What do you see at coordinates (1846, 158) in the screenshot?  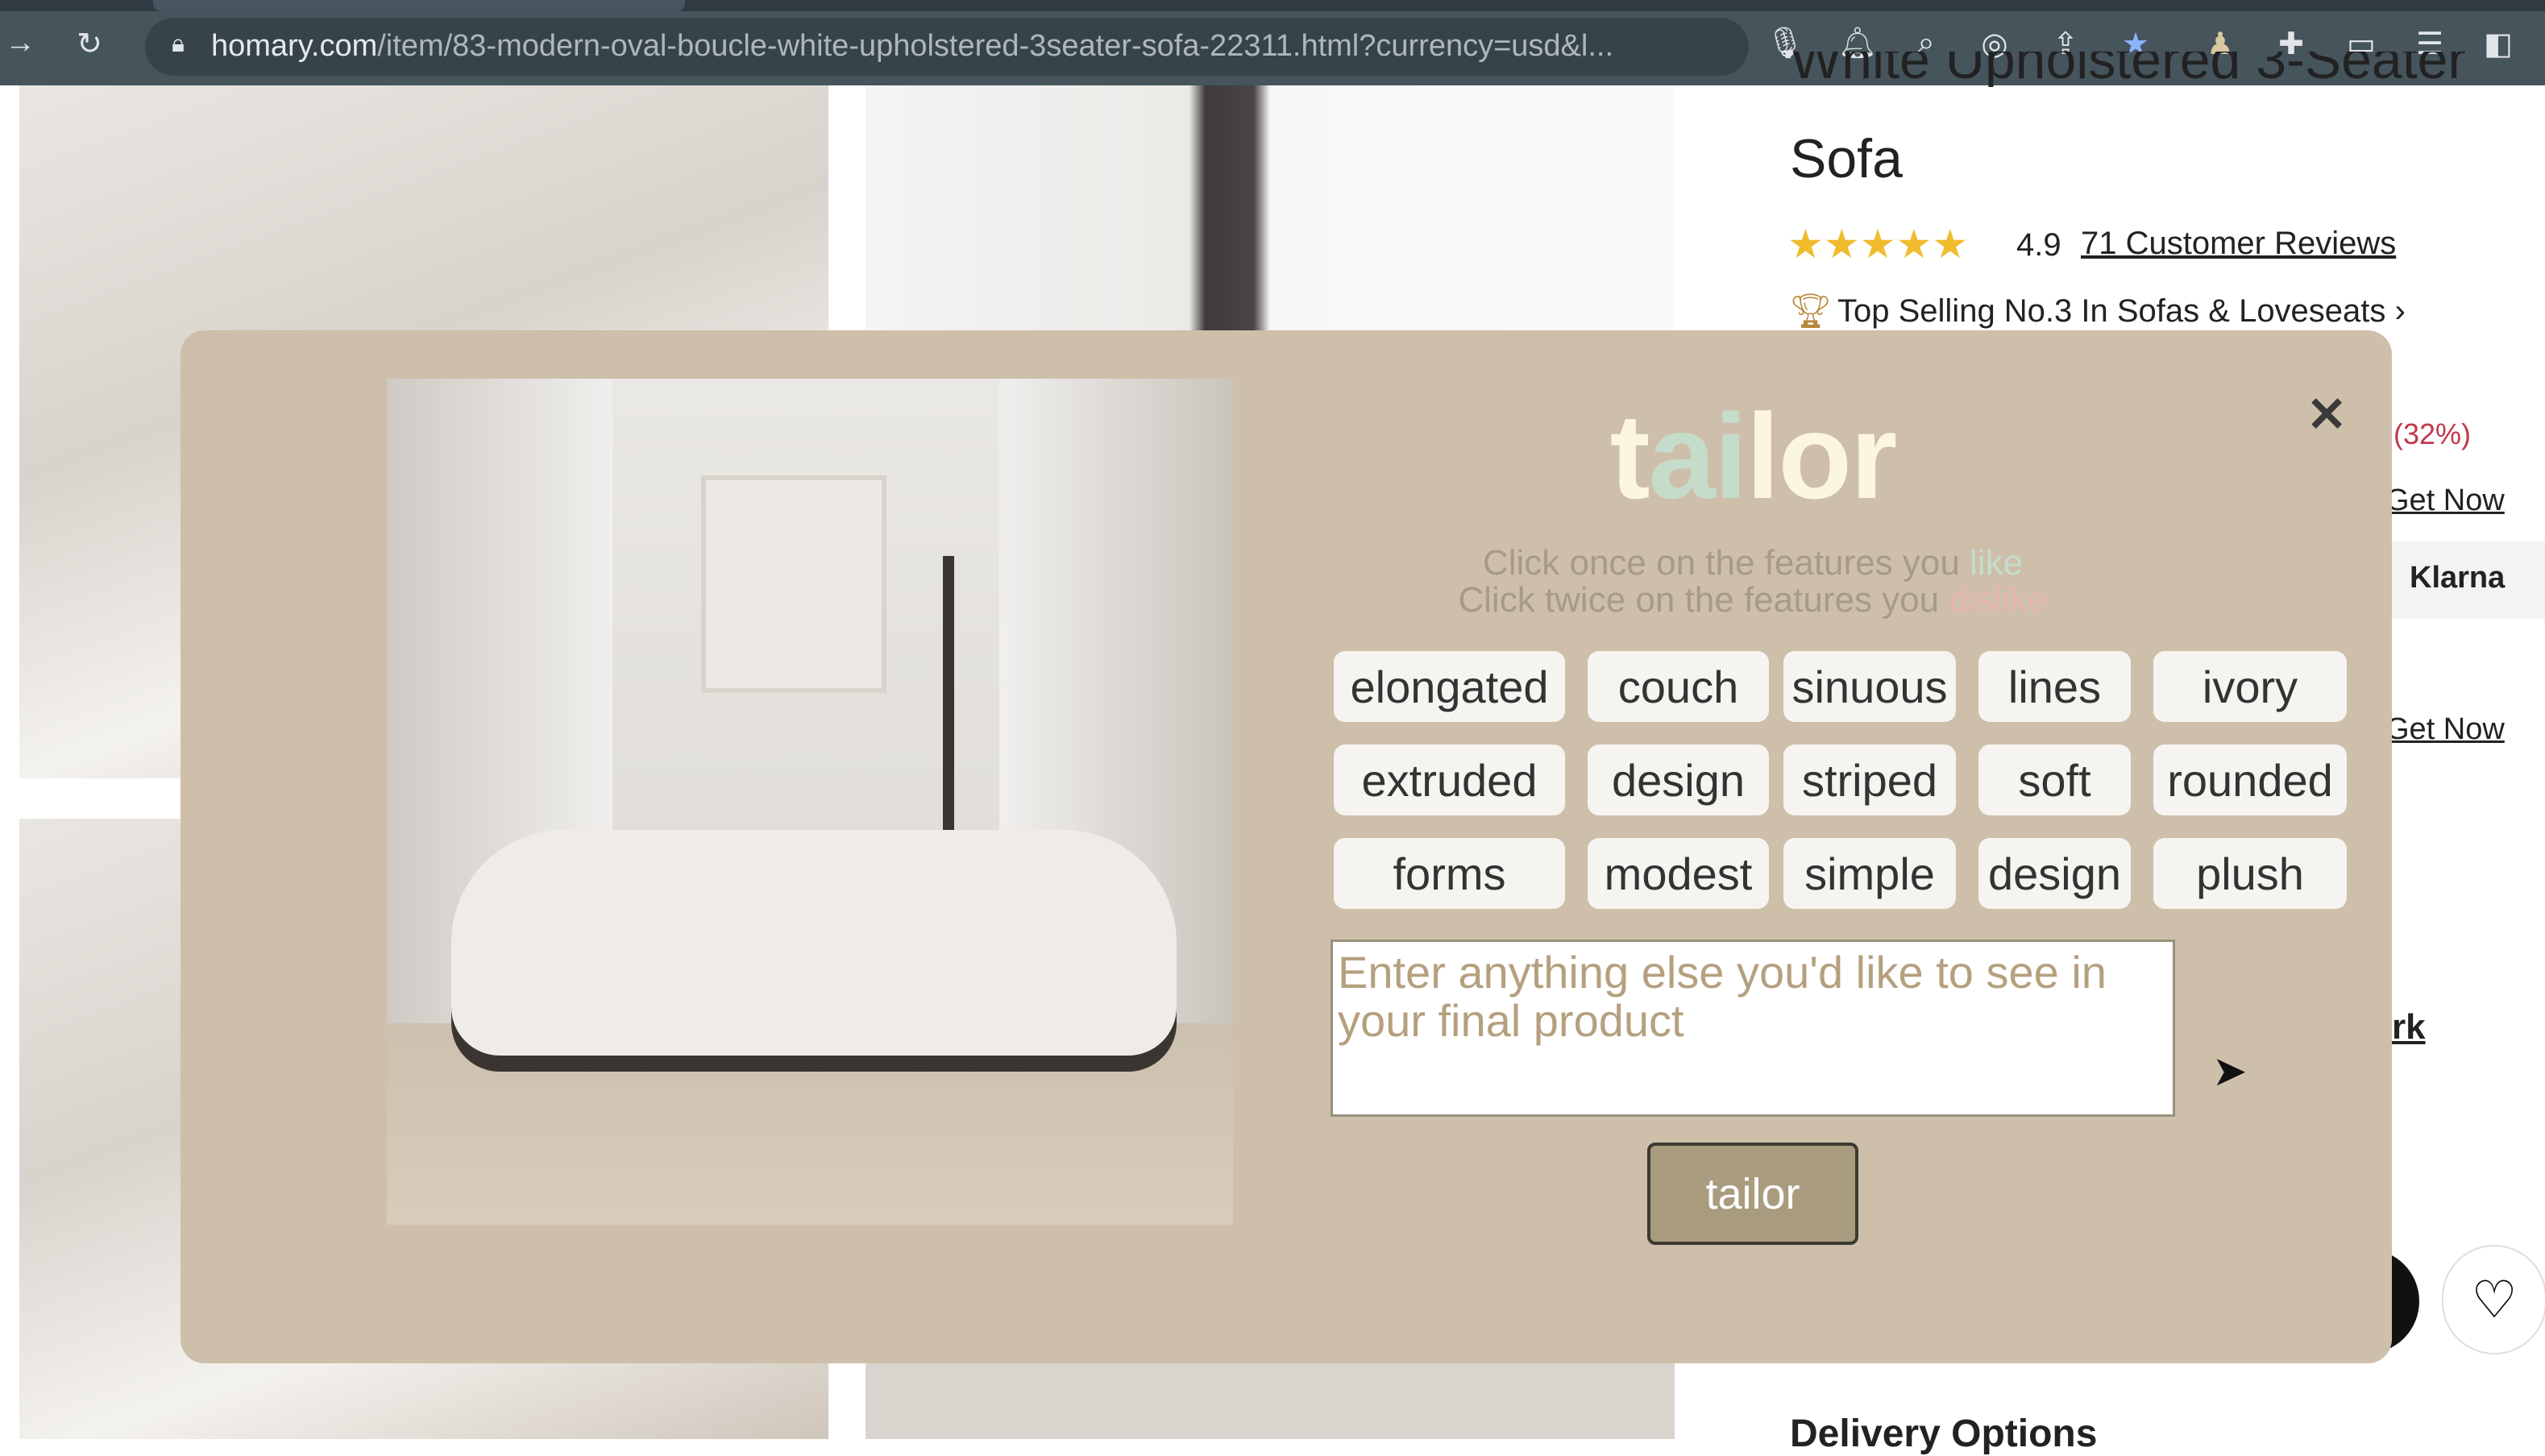 I see `product-title: Sofa` at bounding box center [1846, 158].